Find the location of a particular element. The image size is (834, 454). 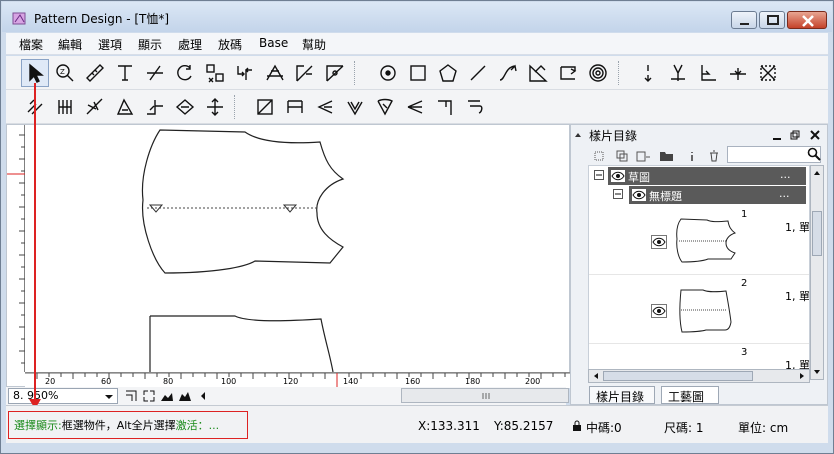

menu-edit: 編輯 is located at coordinates (70, 44).